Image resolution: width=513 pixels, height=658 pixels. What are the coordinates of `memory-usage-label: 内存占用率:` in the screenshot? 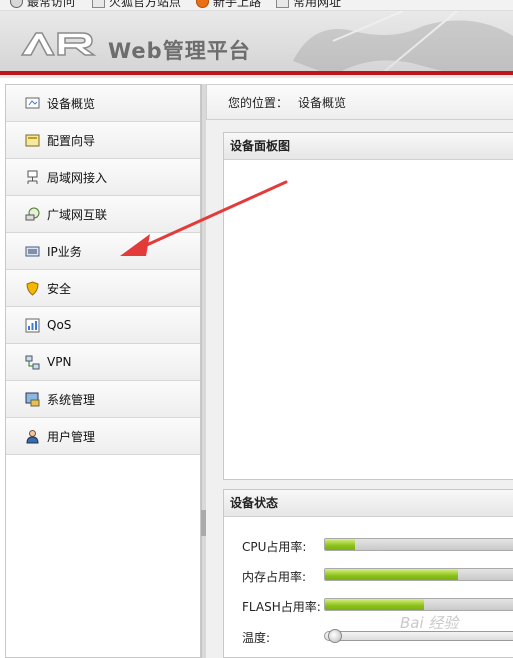 It's located at (274, 577).